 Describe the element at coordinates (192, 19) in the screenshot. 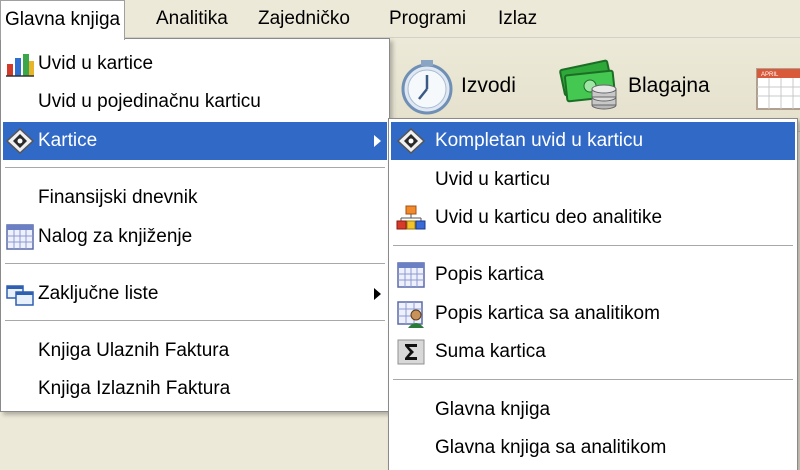

I see `menu-analitika: Analitika` at that location.